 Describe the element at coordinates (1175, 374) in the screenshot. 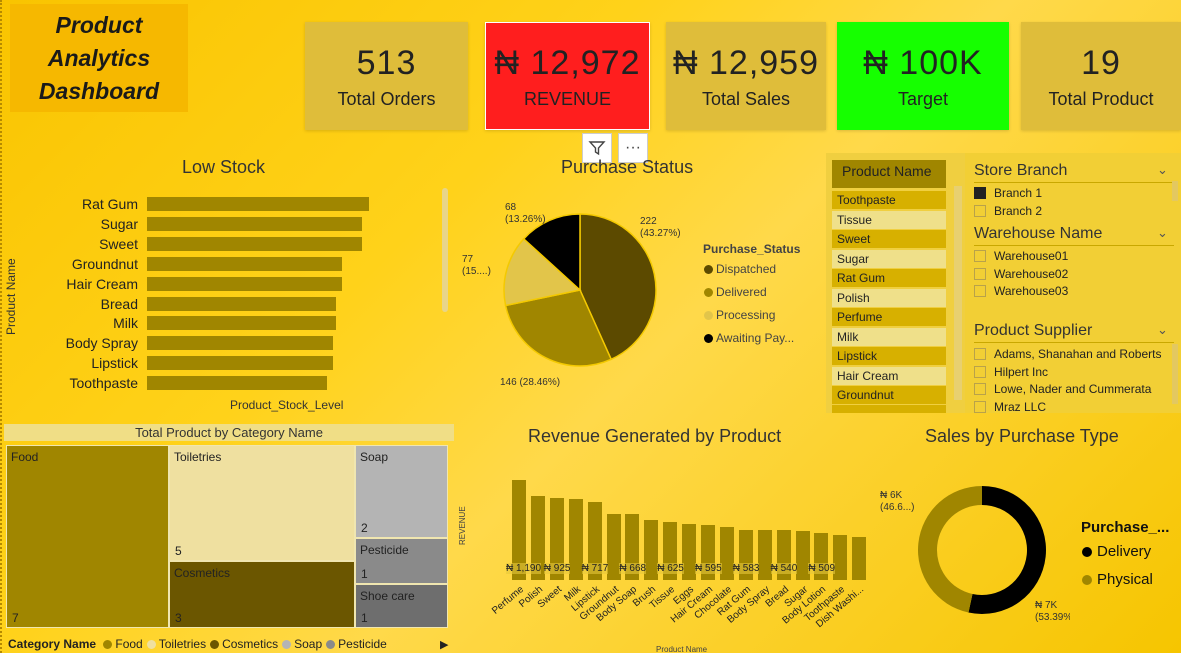

I see `supplier-scrollbar` at that location.